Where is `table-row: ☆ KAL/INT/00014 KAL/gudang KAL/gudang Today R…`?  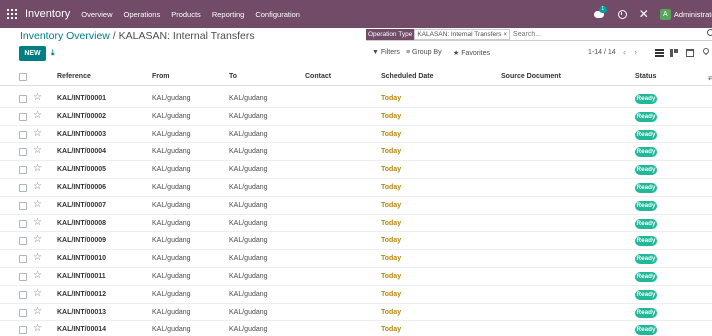
table-row: ☆ KAL/INT/00014 KAL/gudang KAL/gudang Today R… is located at coordinates (356, 328).